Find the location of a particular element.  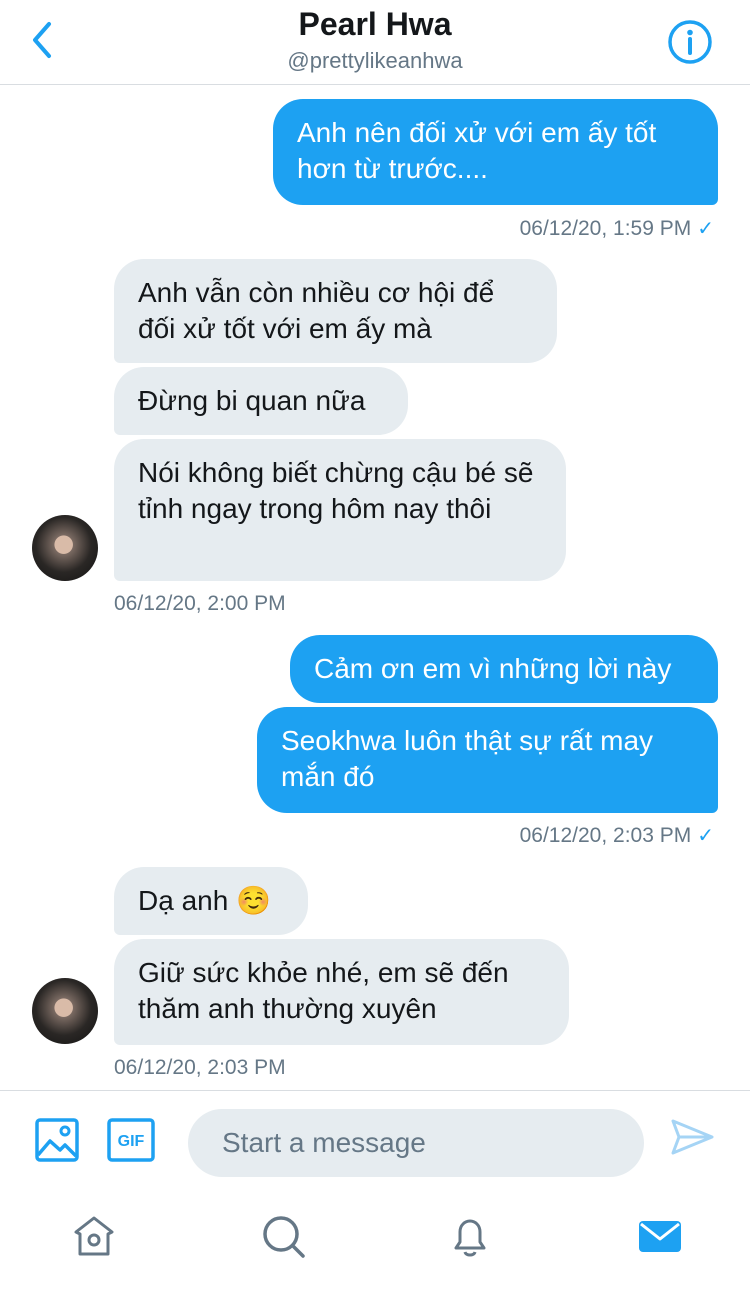

send-icon is located at coordinates (692, 1137).